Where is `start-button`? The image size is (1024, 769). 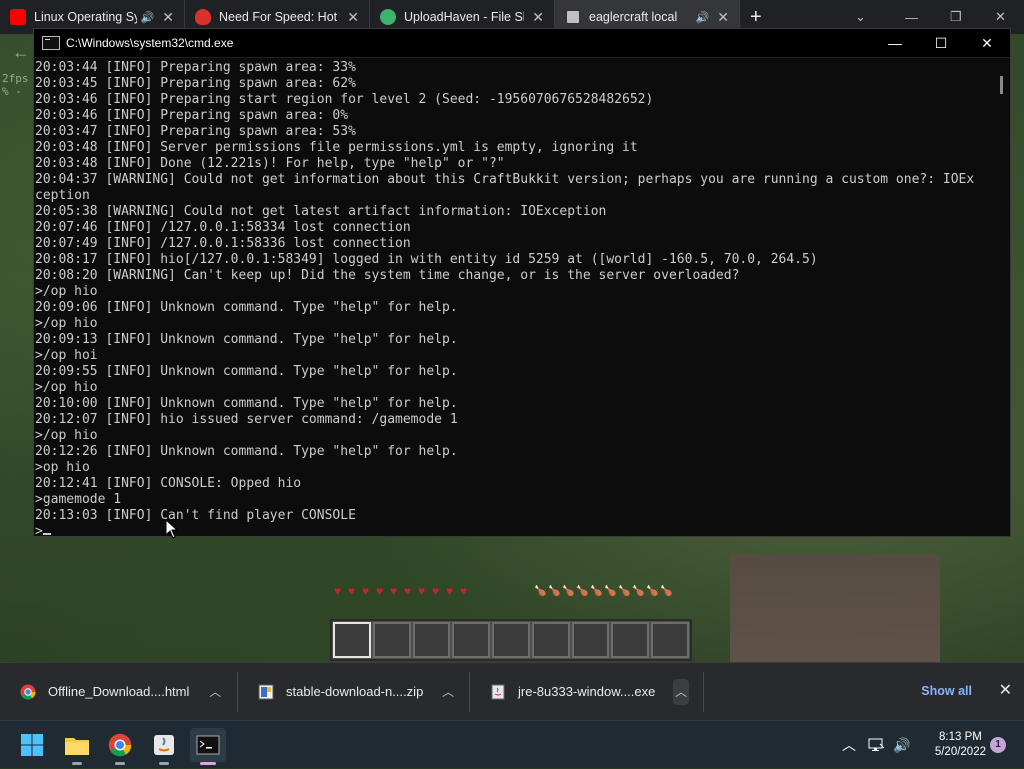 start-button is located at coordinates (32, 745).